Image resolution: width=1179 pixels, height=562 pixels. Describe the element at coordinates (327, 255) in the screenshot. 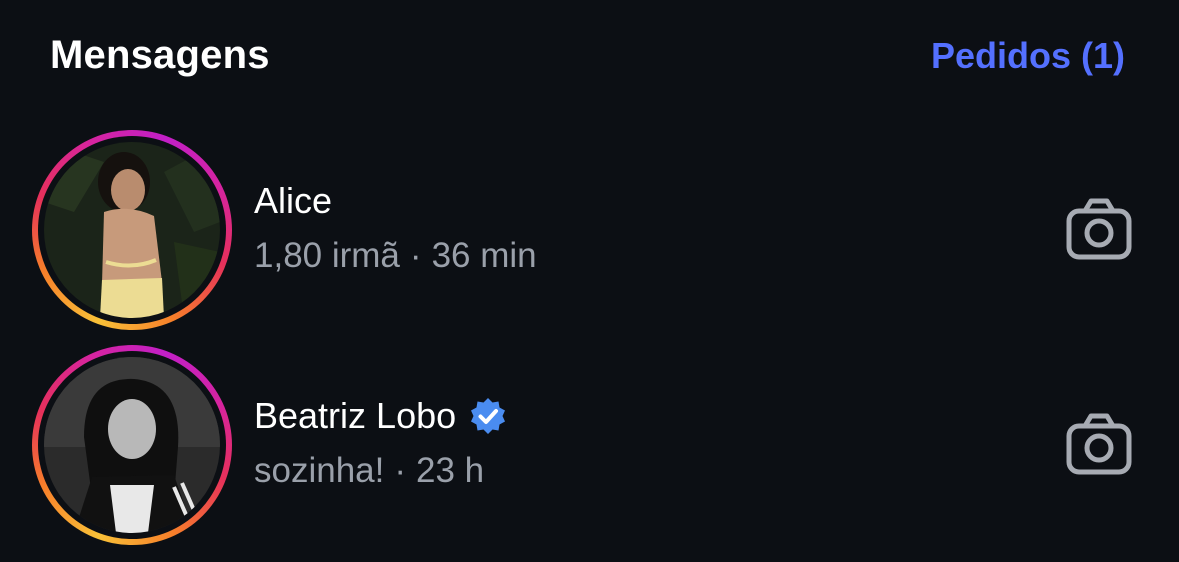

I see `message-preview: 1,80 irmã` at that location.